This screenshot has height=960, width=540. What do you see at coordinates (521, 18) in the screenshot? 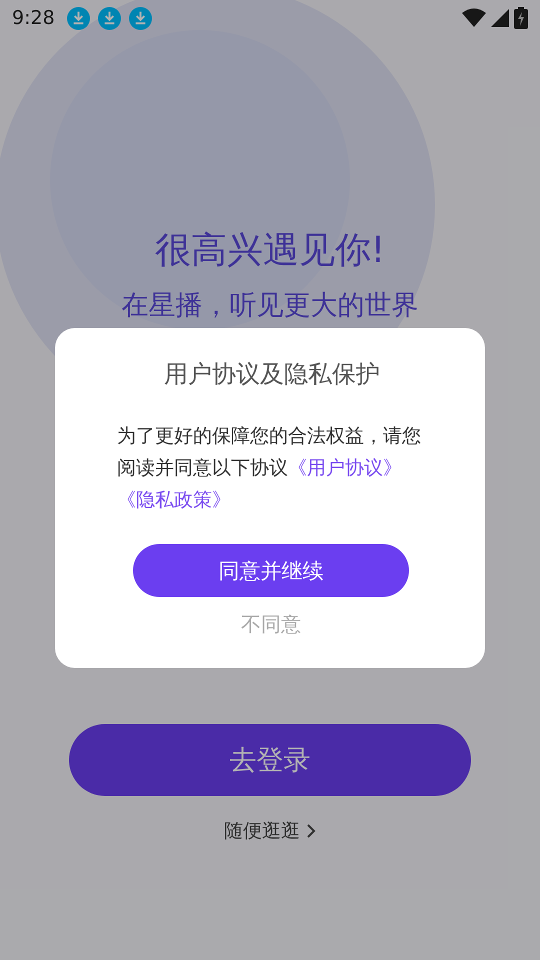
I see `battery-icon` at bounding box center [521, 18].